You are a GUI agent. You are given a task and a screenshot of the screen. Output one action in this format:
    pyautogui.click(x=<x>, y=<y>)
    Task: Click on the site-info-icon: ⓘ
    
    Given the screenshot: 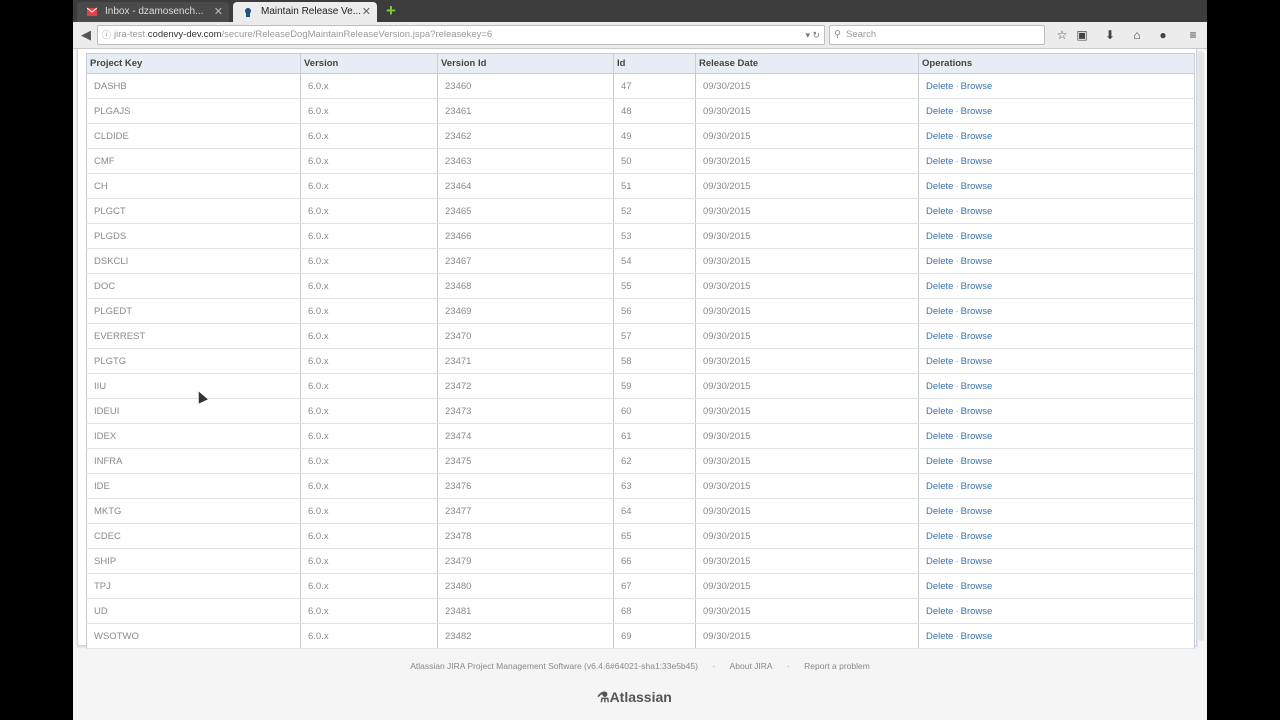 What is the action you would take?
    pyautogui.click(x=106, y=35)
    